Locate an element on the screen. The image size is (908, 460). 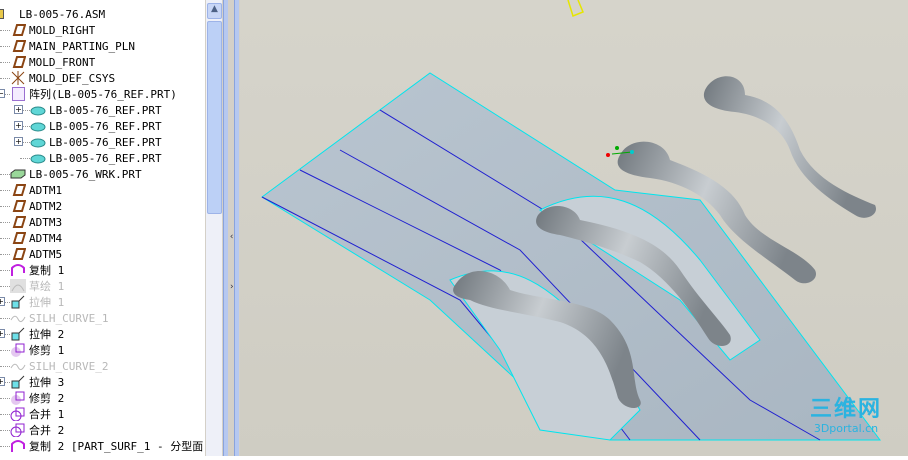
expand-right-icon: › is located at coordinates (231, 287).